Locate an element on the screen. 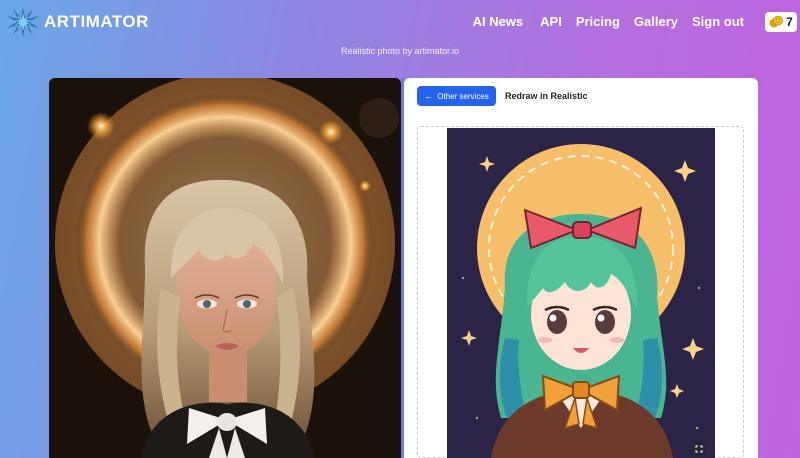 The image size is (800, 458). card-title: Redraw in Realistic is located at coordinates (546, 96).